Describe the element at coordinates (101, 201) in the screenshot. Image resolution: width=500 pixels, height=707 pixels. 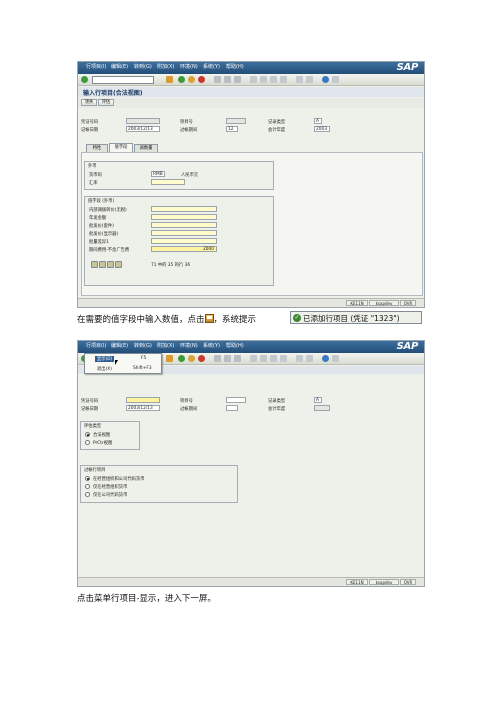
I see `value-group-title: 值字段 (外币)` at that location.